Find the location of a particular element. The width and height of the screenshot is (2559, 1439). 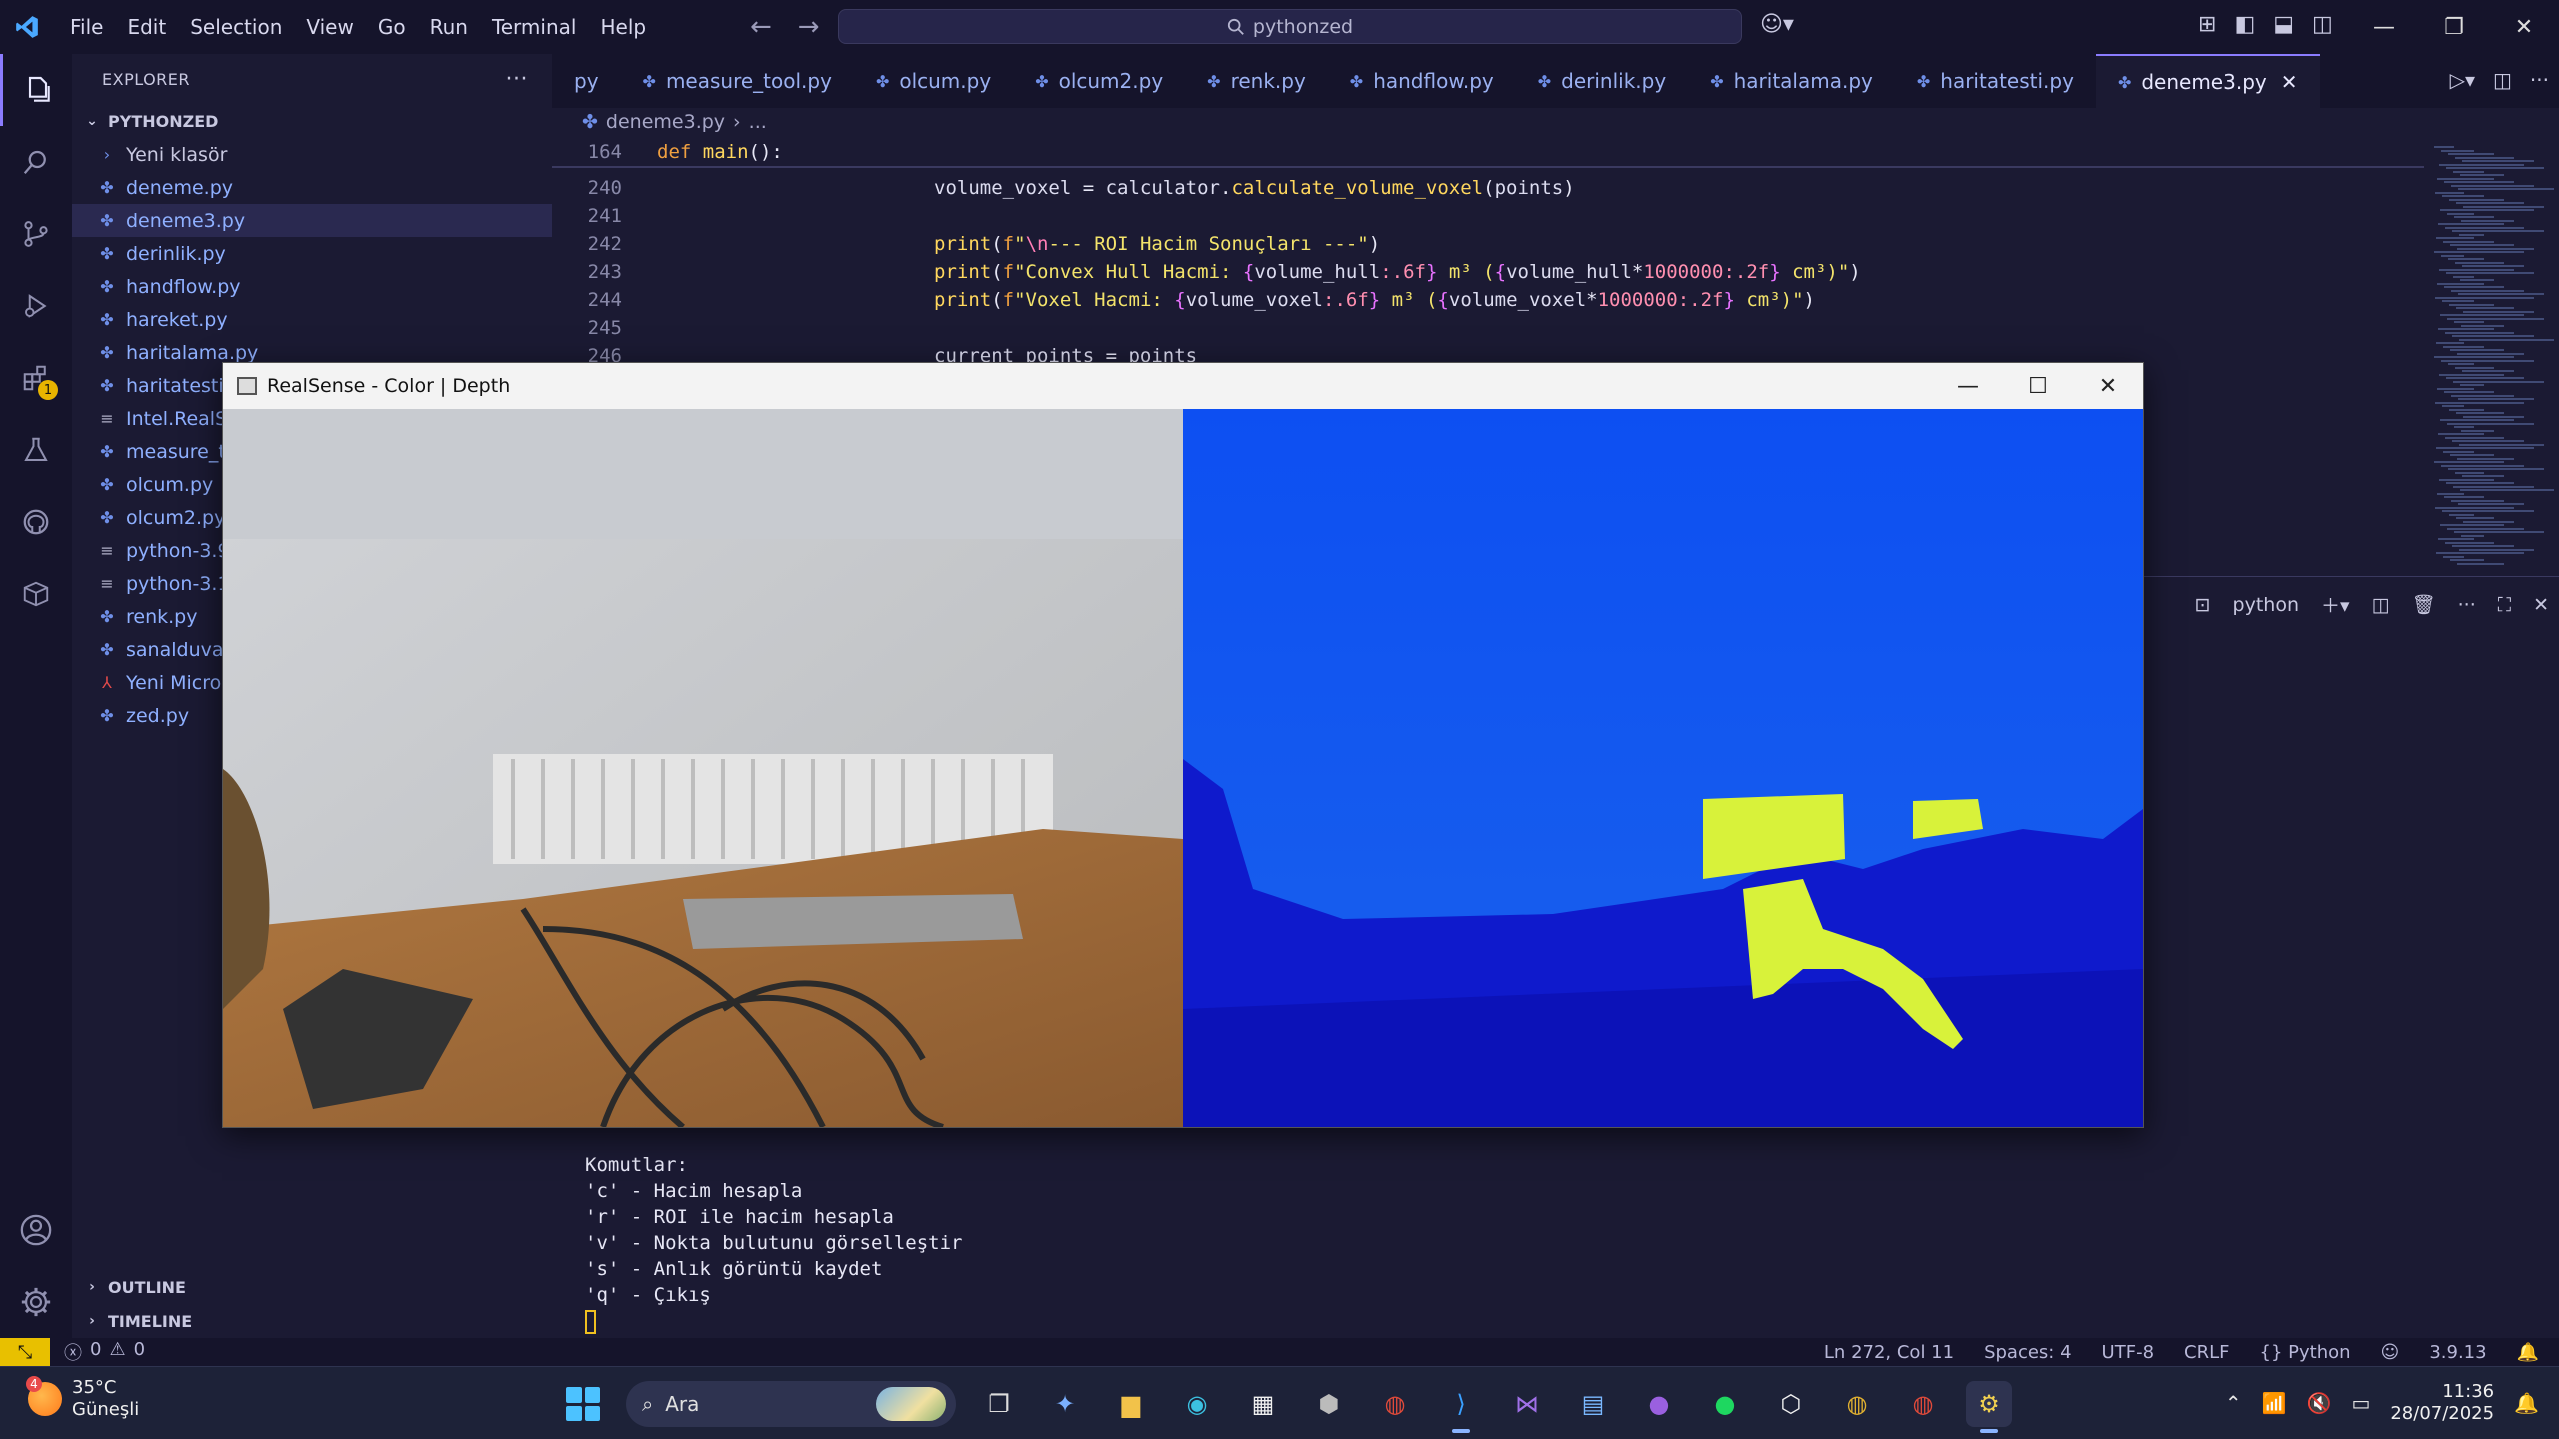

line-ending: CRLF is located at coordinates (2206, 1352).